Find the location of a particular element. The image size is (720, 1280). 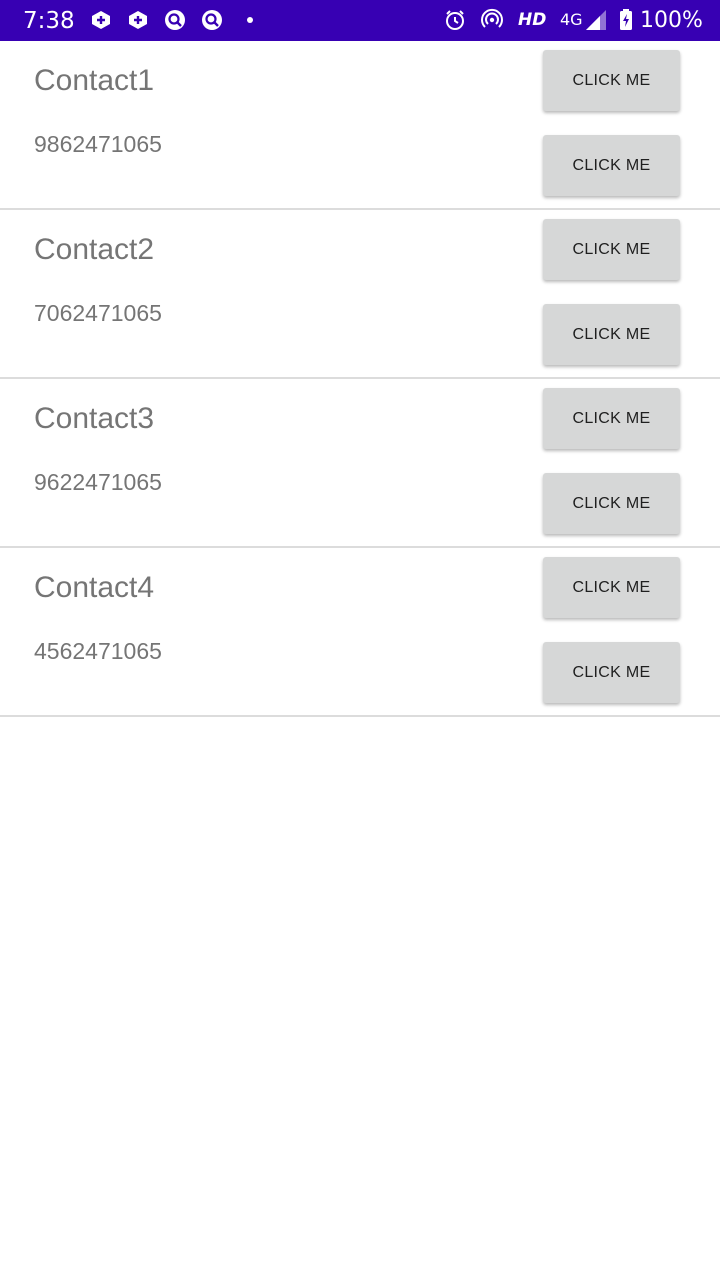

contact-row: Contact1 9862471065 CLICK ME CLICK ME is located at coordinates (360, 125).